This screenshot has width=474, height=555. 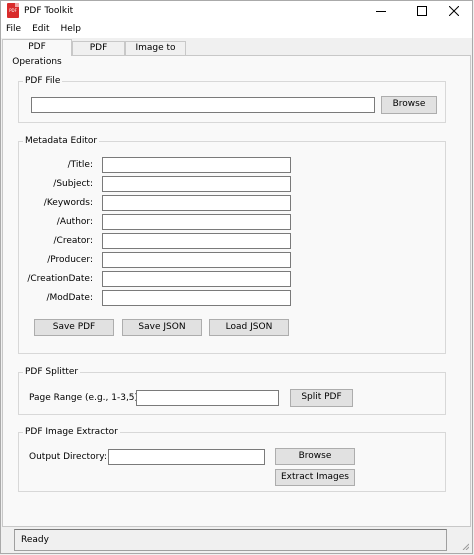 I want to click on metadata-label-creator: /Creator:, so click(x=73, y=241).